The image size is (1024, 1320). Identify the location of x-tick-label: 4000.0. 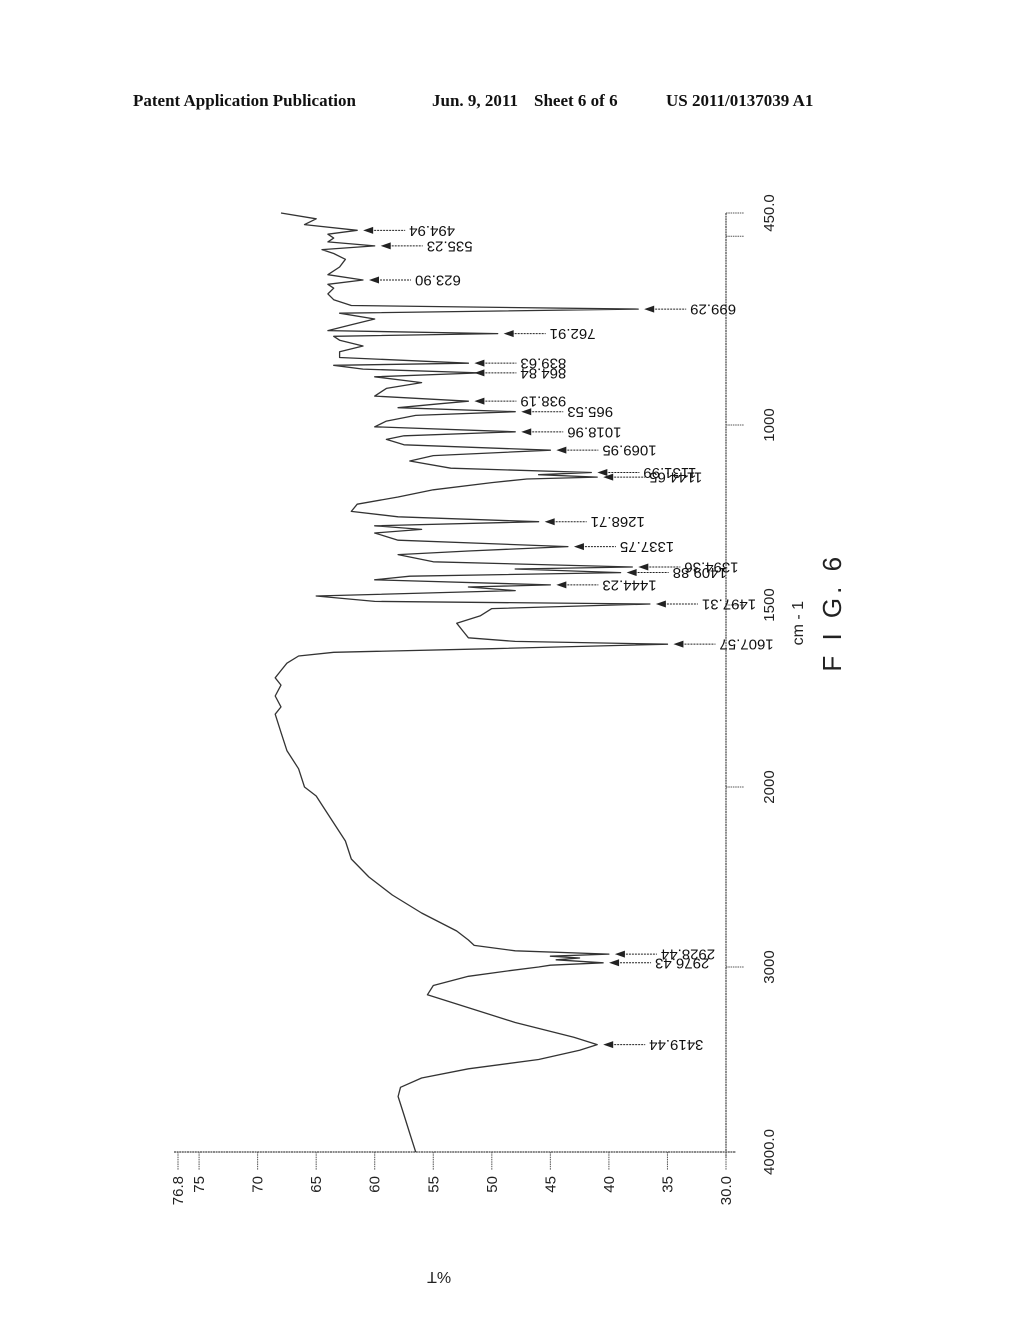
(769, 1152).